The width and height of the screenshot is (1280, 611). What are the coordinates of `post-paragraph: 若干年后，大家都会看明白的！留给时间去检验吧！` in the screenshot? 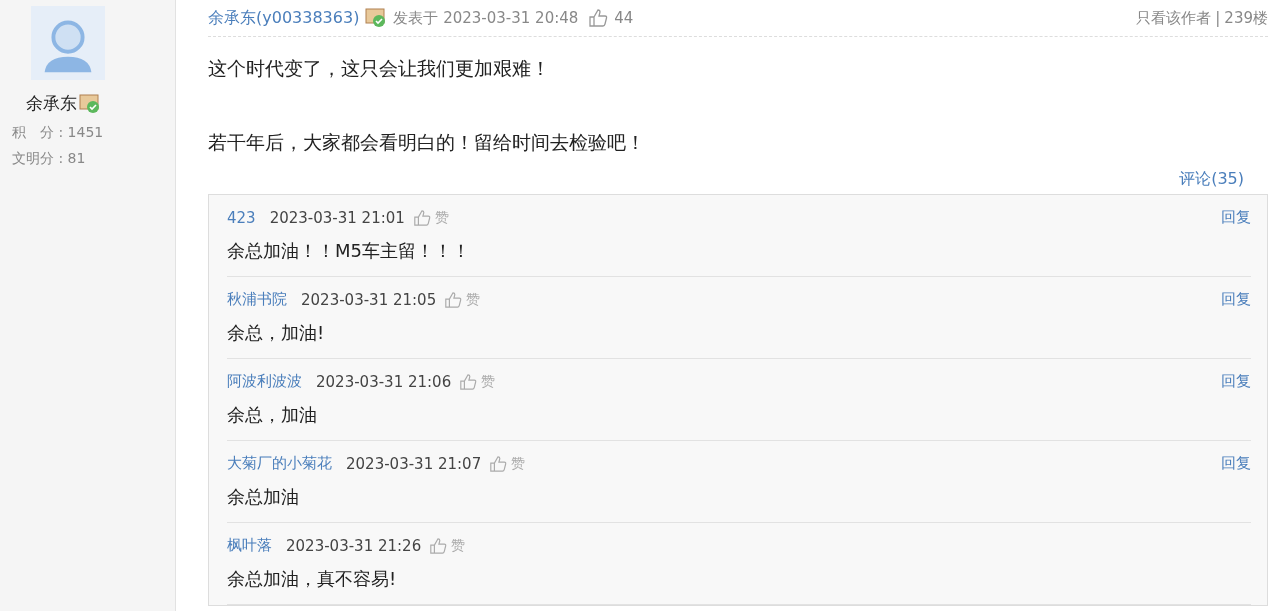 It's located at (427, 142).